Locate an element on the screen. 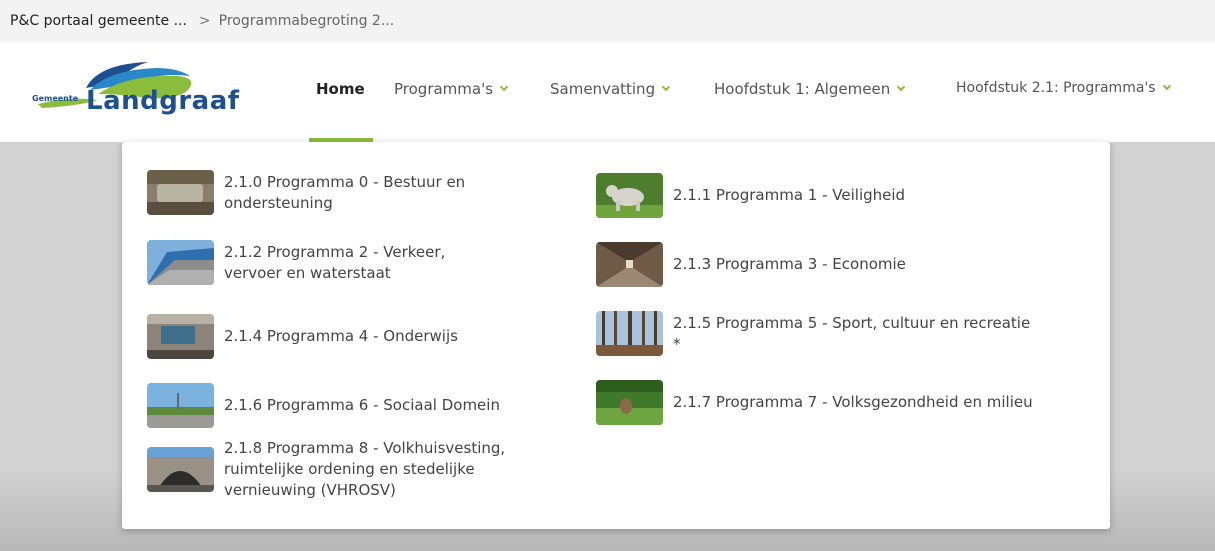 The height and width of the screenshot is (551, 1215). bench-photo-icon is located at coordinates (180, 192).